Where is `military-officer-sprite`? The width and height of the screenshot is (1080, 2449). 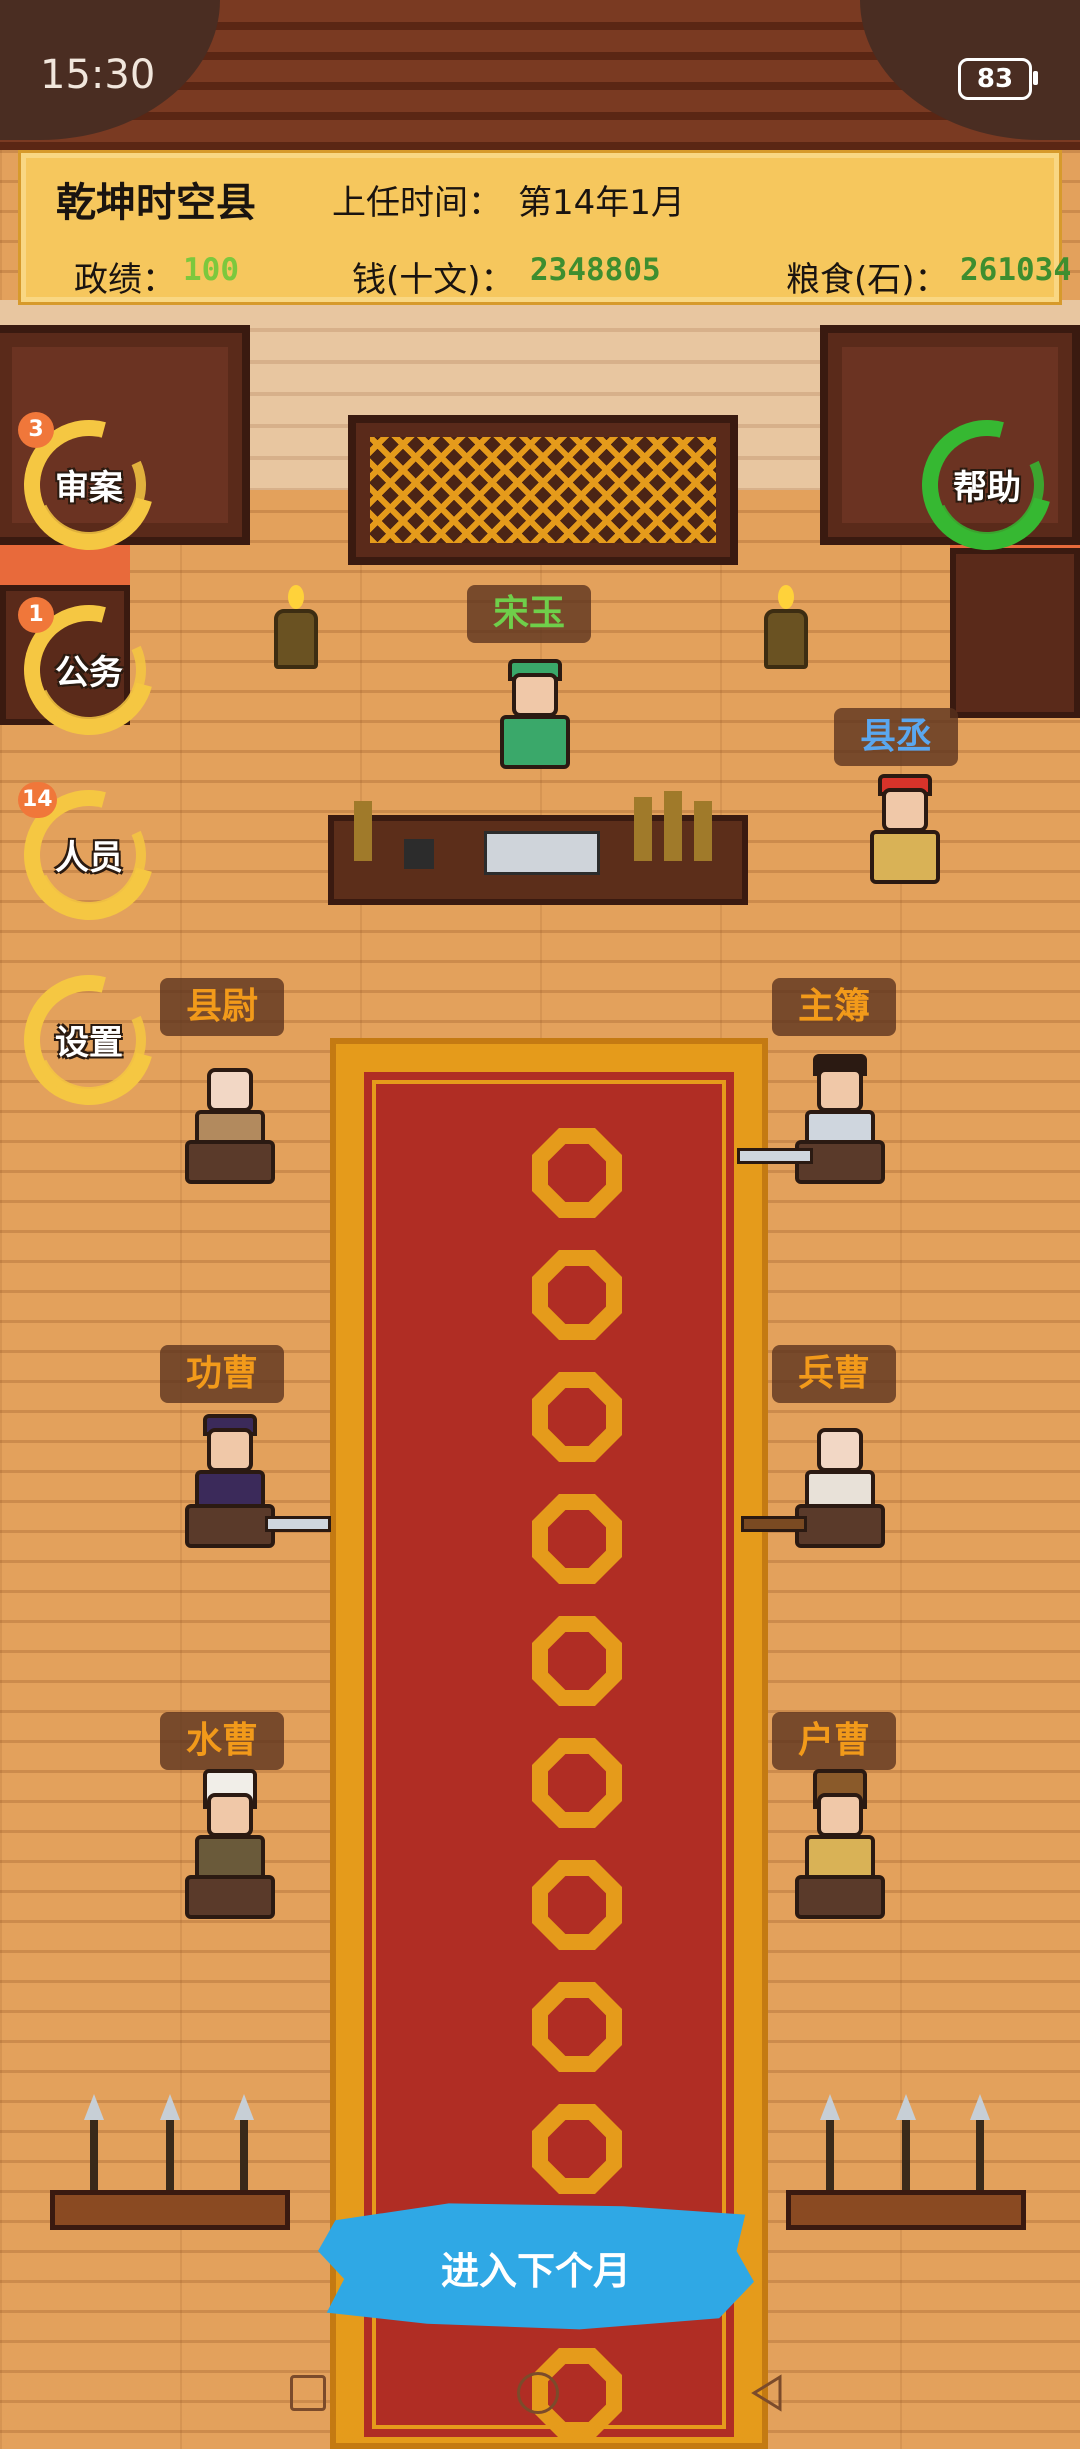 military-officer-sprite is located at coordinates (823, 1490).